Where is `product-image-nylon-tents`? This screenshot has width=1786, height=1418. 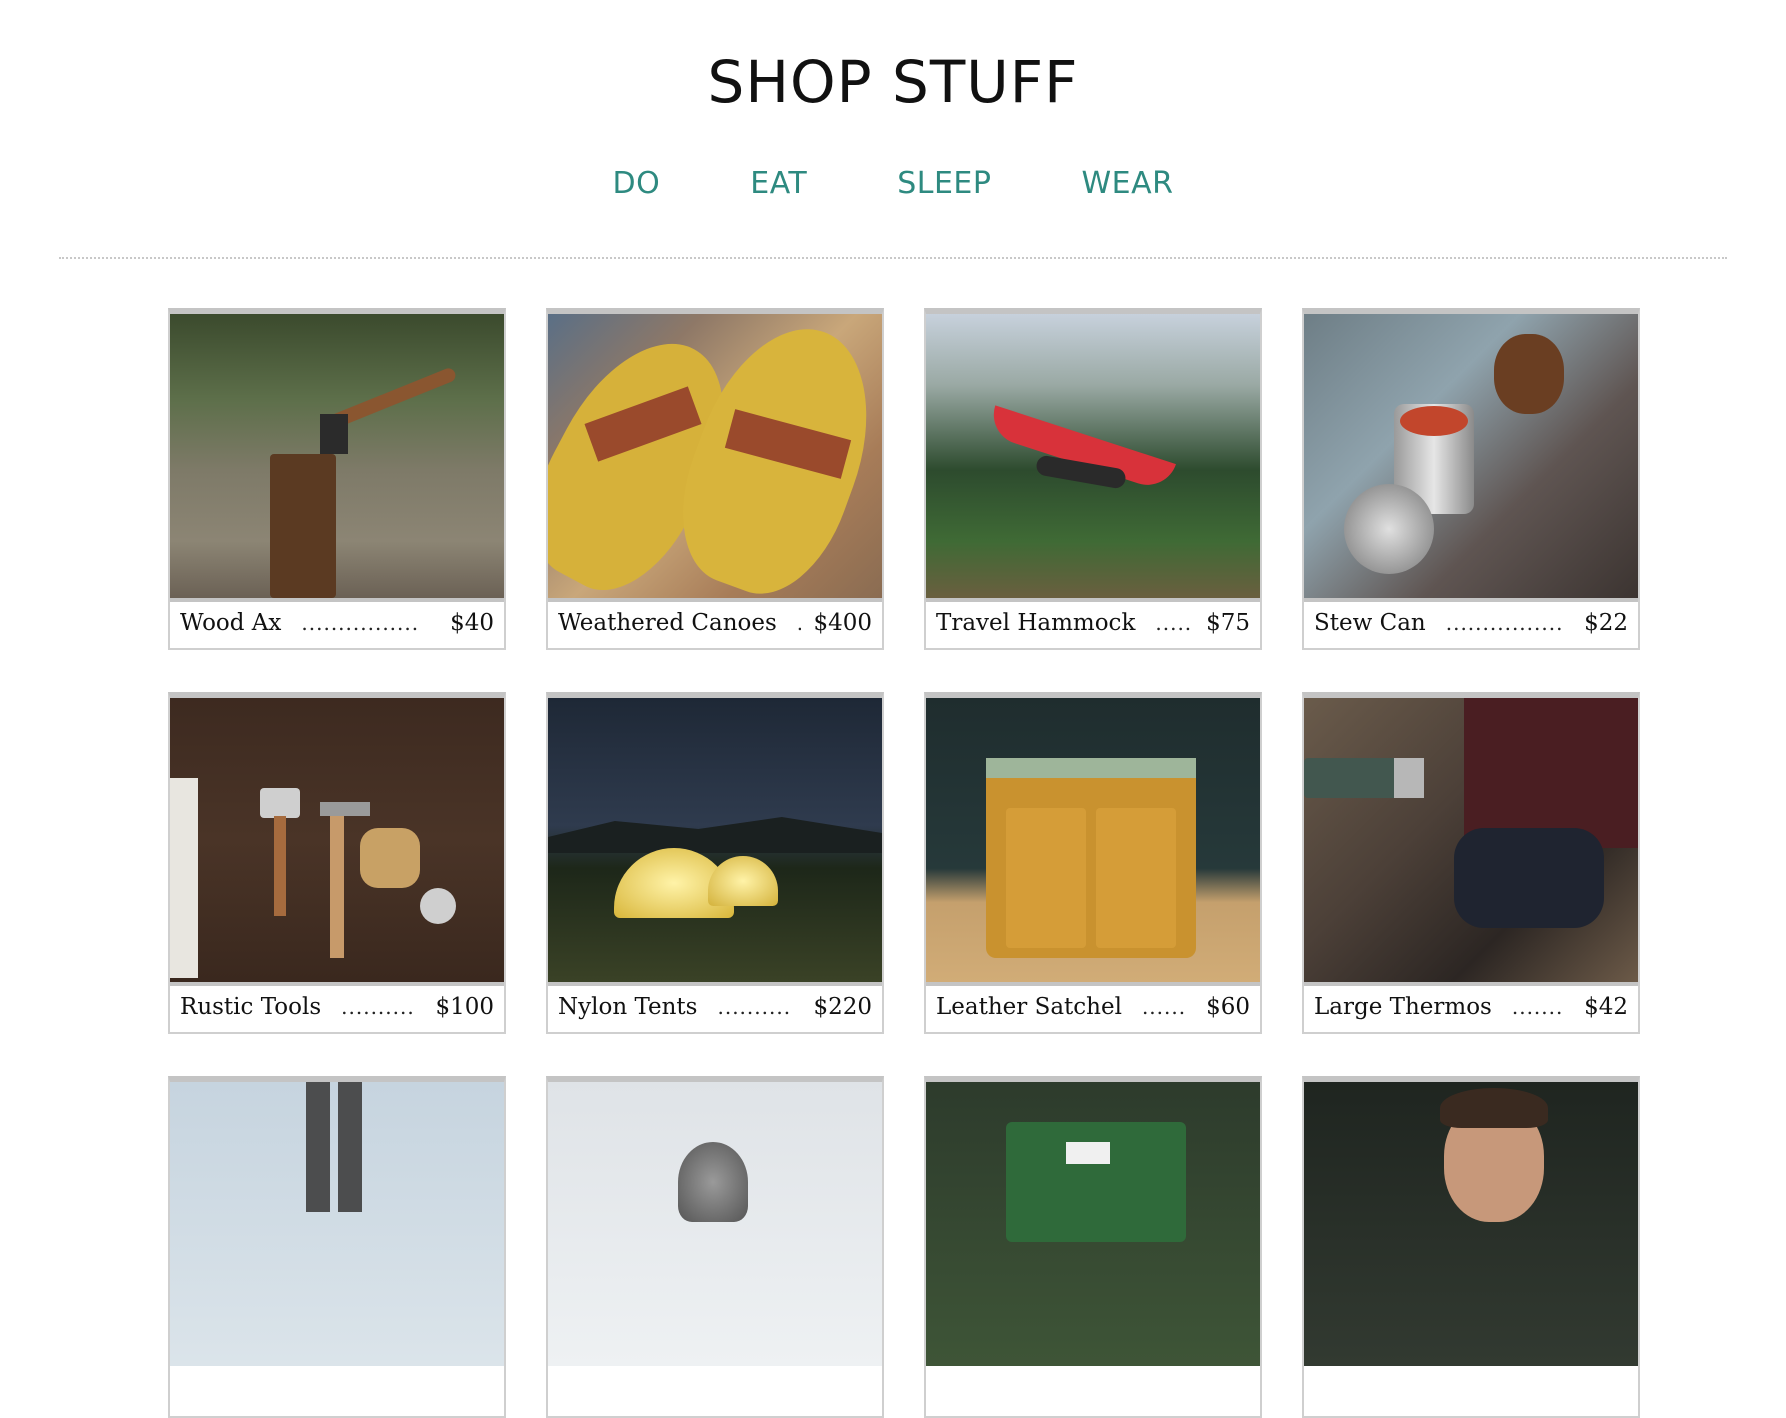
product-image-nylon-tents is located at coordinates (715, 840).